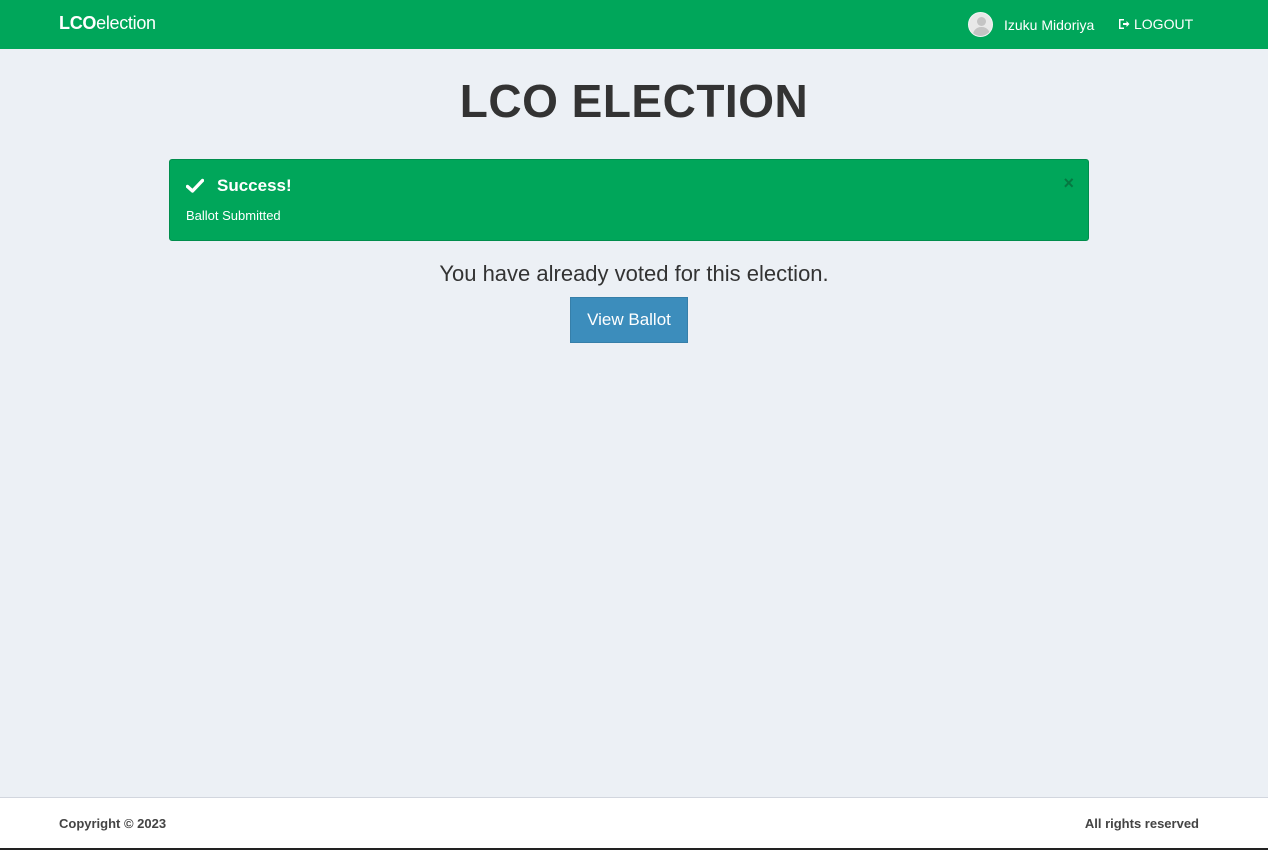 Image resolution: width=1268 pixels, height=850 pixels. I want to click on user-menu: Izuku Midoriya, so click(1031, 24).